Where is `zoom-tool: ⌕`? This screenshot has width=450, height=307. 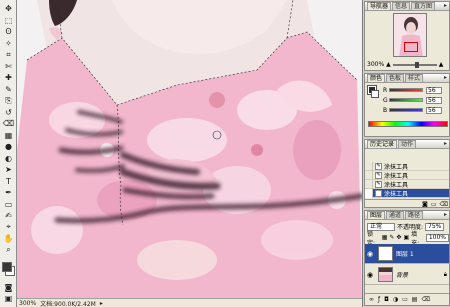
zoom-tool: ⌕ is located at coordinates (8, 250).